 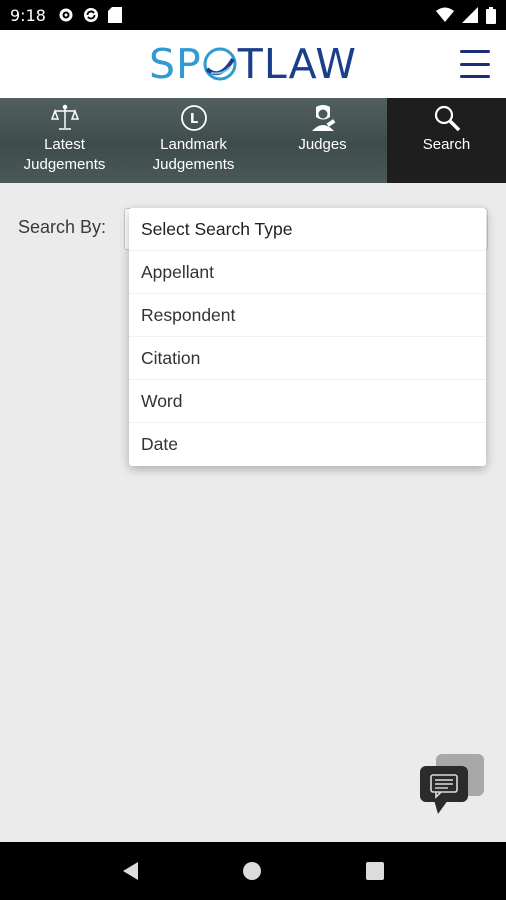 I want to click on tab-label: Search, so click(x=446, y=144).